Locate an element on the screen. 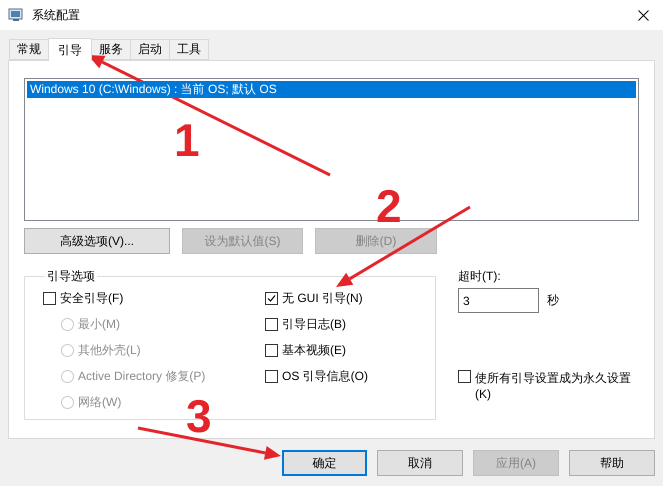  checkbox-label: 无 GUI 引导(N) is located at coordinates (322, 298).